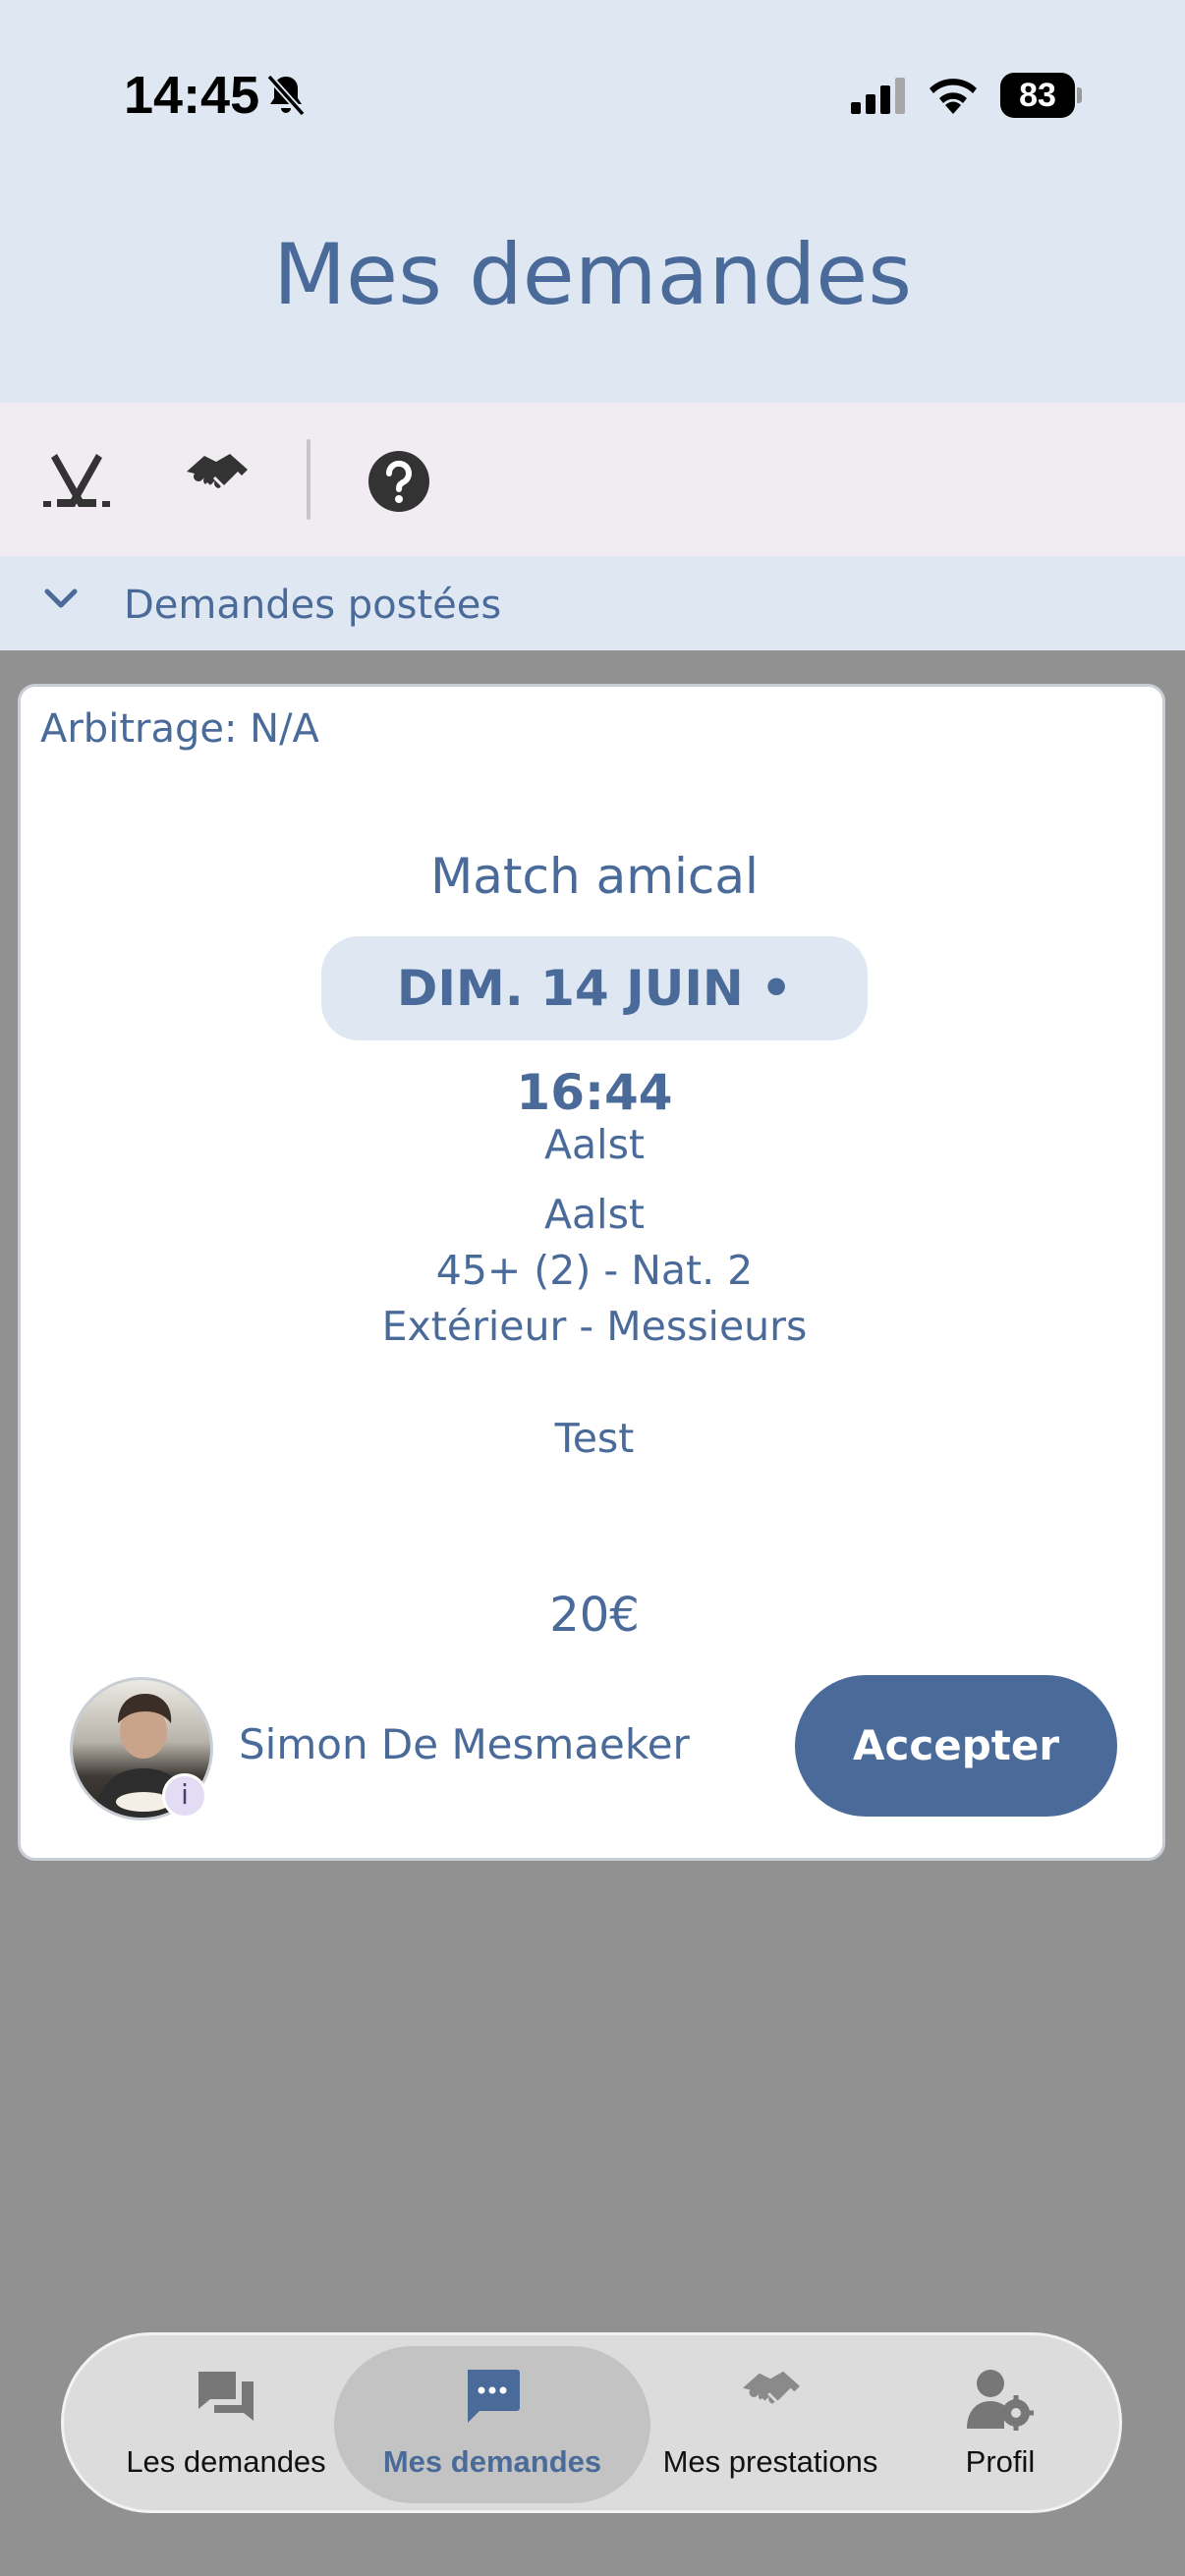  I want to click on nav-item-profil: Profil, so click(1000, 2462).